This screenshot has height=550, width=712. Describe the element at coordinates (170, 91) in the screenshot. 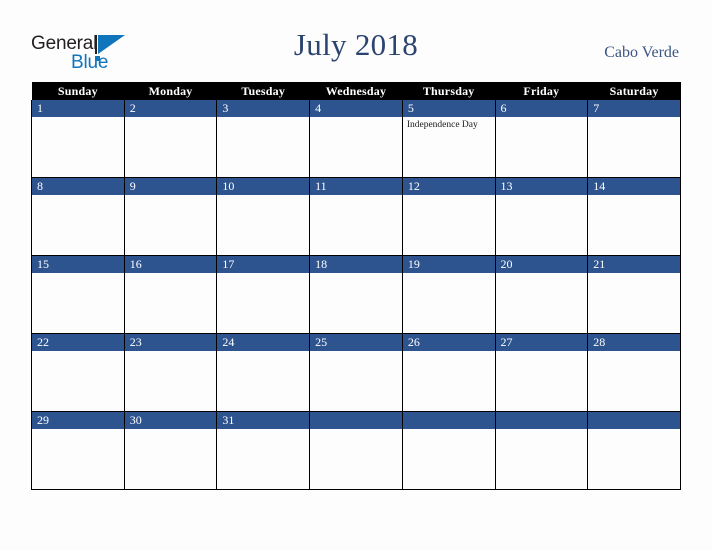

I see `weekday-header-monday: Monday` at that location.